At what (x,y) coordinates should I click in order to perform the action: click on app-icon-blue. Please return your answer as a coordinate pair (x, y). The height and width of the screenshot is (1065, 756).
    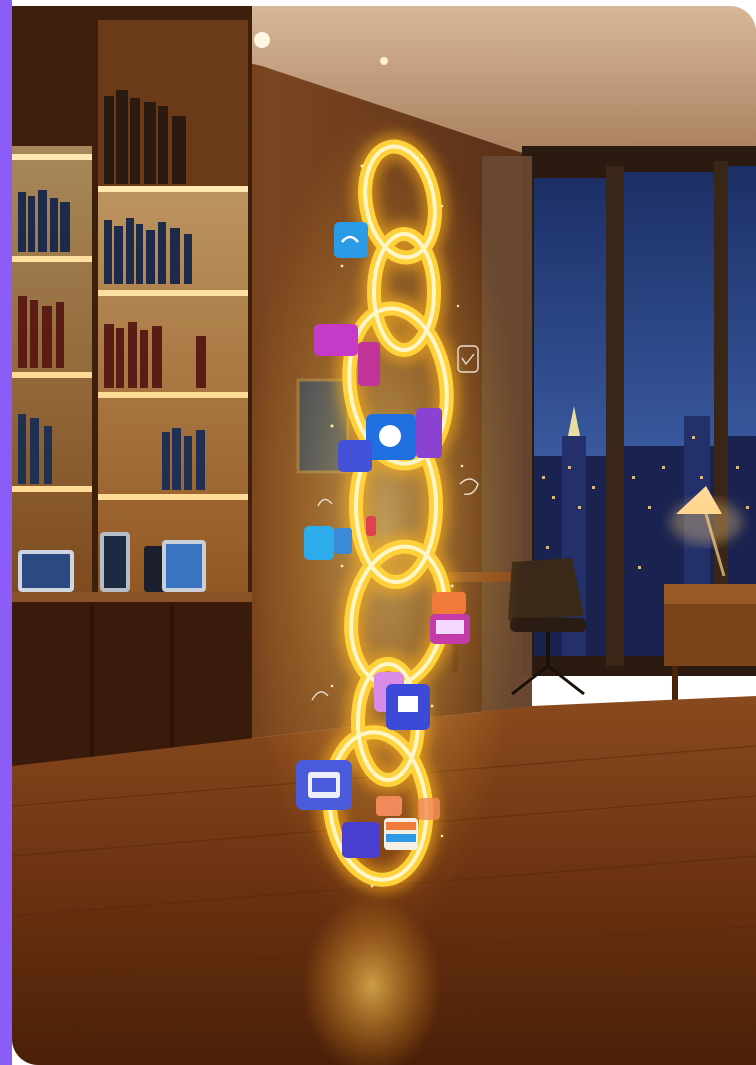
    Looking at the image, I should click on (351, 240).